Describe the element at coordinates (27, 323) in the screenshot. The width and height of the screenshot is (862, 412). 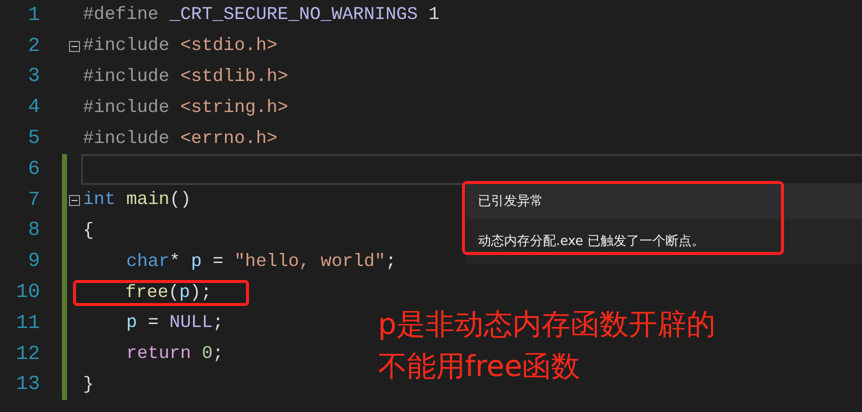
I see `line-number: 11` at that location.